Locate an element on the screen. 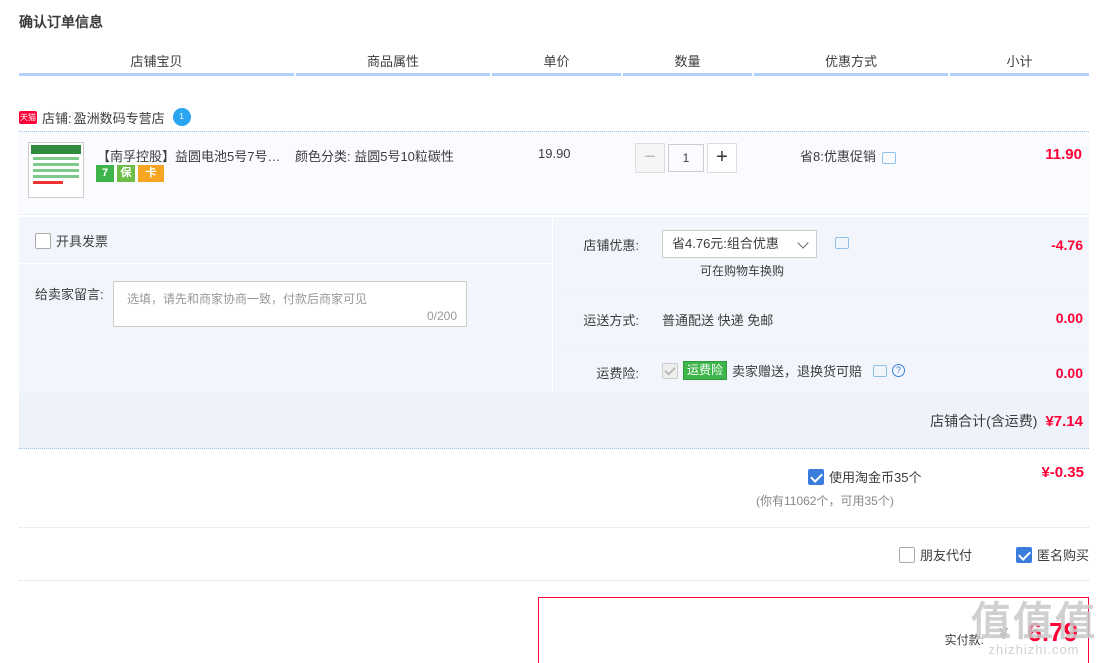 Image resolution: width=1105 pixels, height=663 pixels. seller-message-textarea: 选填，请先和商家协商一致，付款后商家可见 0/200 is located at coordinates (290, 304).